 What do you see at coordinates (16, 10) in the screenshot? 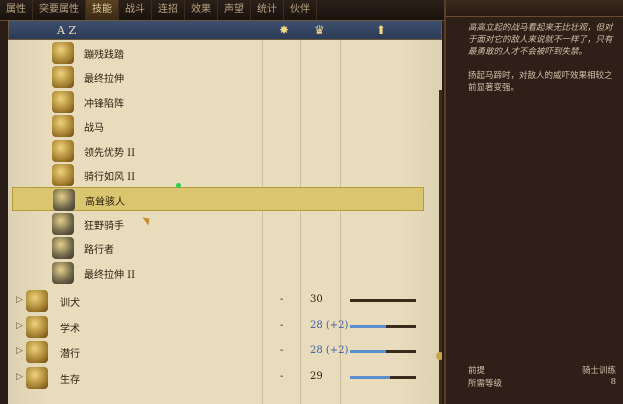
I see `tab-0: 属性` at bounding box center [16, 10].